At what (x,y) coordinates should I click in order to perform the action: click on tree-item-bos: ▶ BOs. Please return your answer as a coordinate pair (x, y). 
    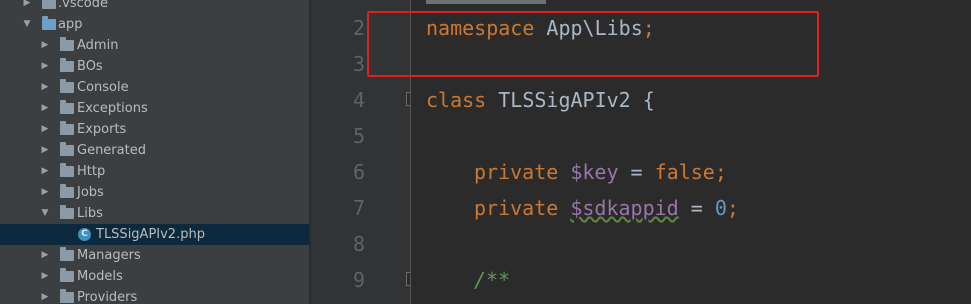
    Looking at the image, I should click on (154, 66).